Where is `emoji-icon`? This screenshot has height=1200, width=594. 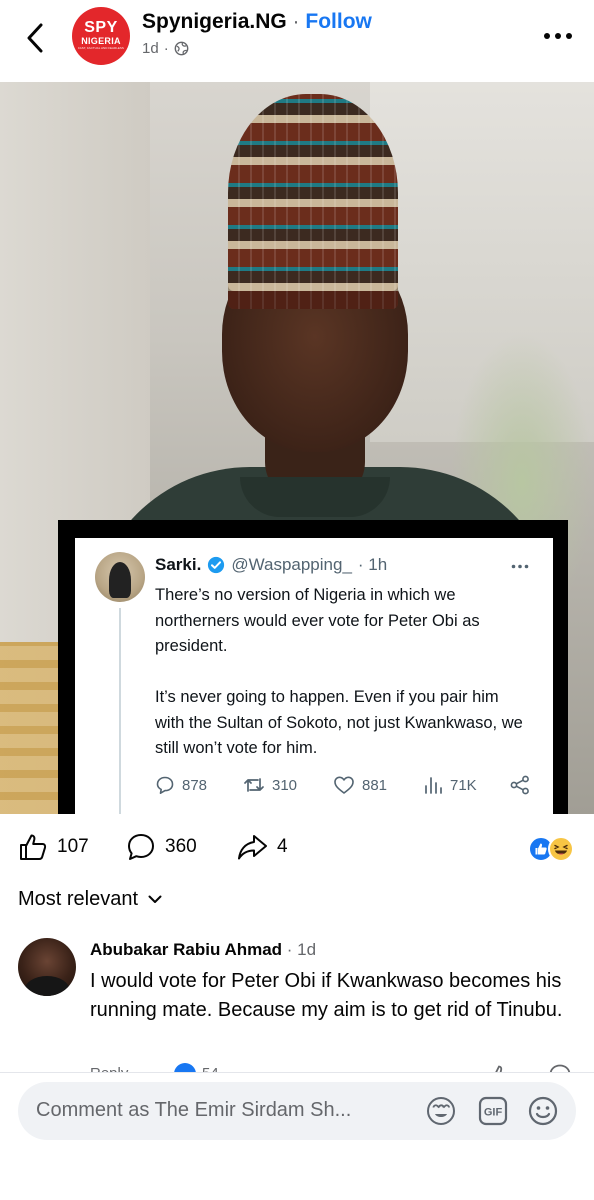
emoji-icon is located at coordinates (543, 1111).